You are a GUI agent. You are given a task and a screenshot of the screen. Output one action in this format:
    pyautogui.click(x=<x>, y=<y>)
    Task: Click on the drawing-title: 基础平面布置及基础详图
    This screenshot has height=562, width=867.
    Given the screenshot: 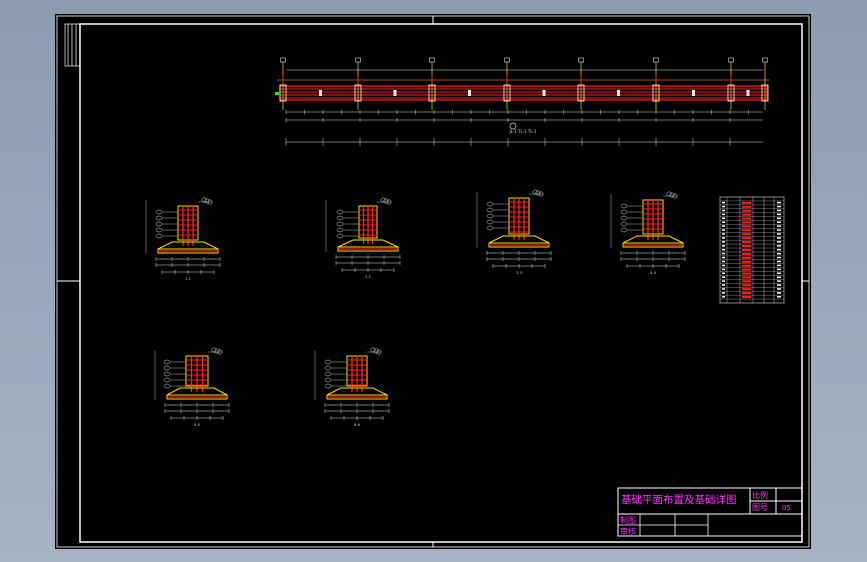 What is the action you would take?
    pyautogui.click(x=679, y=499)
    